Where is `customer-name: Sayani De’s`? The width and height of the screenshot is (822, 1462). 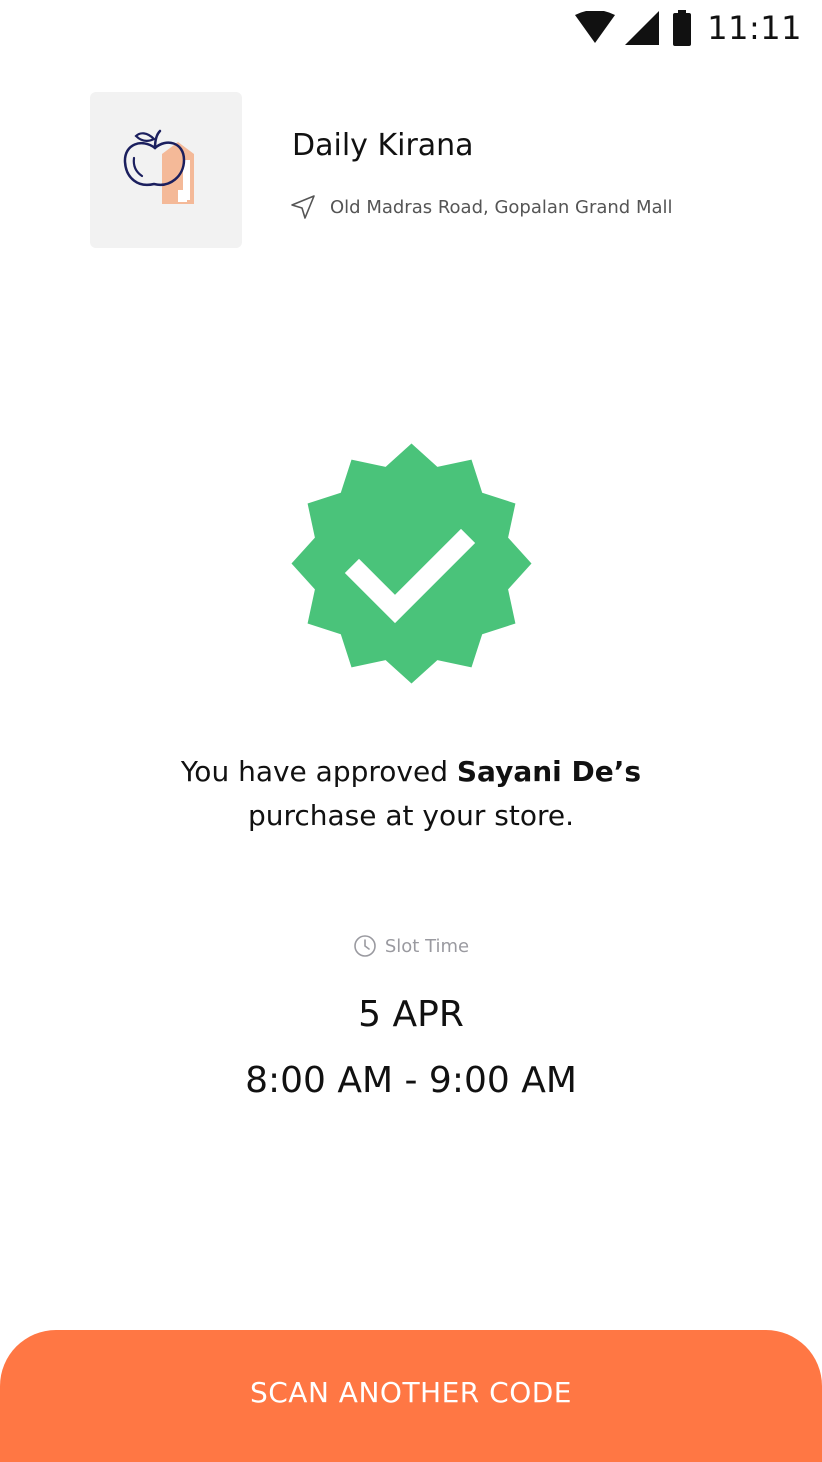 customer-name: Sayani De’s is located at coordinates (549, 771).